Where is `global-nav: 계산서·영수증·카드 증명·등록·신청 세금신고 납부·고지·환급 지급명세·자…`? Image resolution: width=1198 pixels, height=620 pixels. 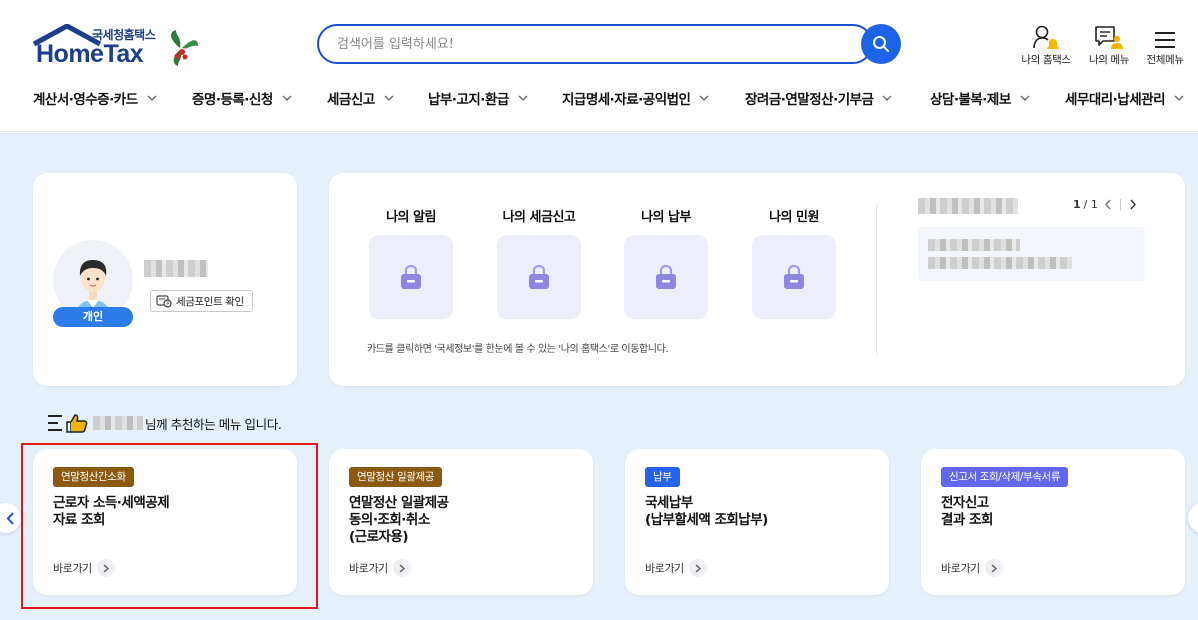
global-nav: 계산서·영수증·카드 증명·등록·신청 세금신고 납부·고지·환급 지급명세·자… is located at coordinates (599, 101).